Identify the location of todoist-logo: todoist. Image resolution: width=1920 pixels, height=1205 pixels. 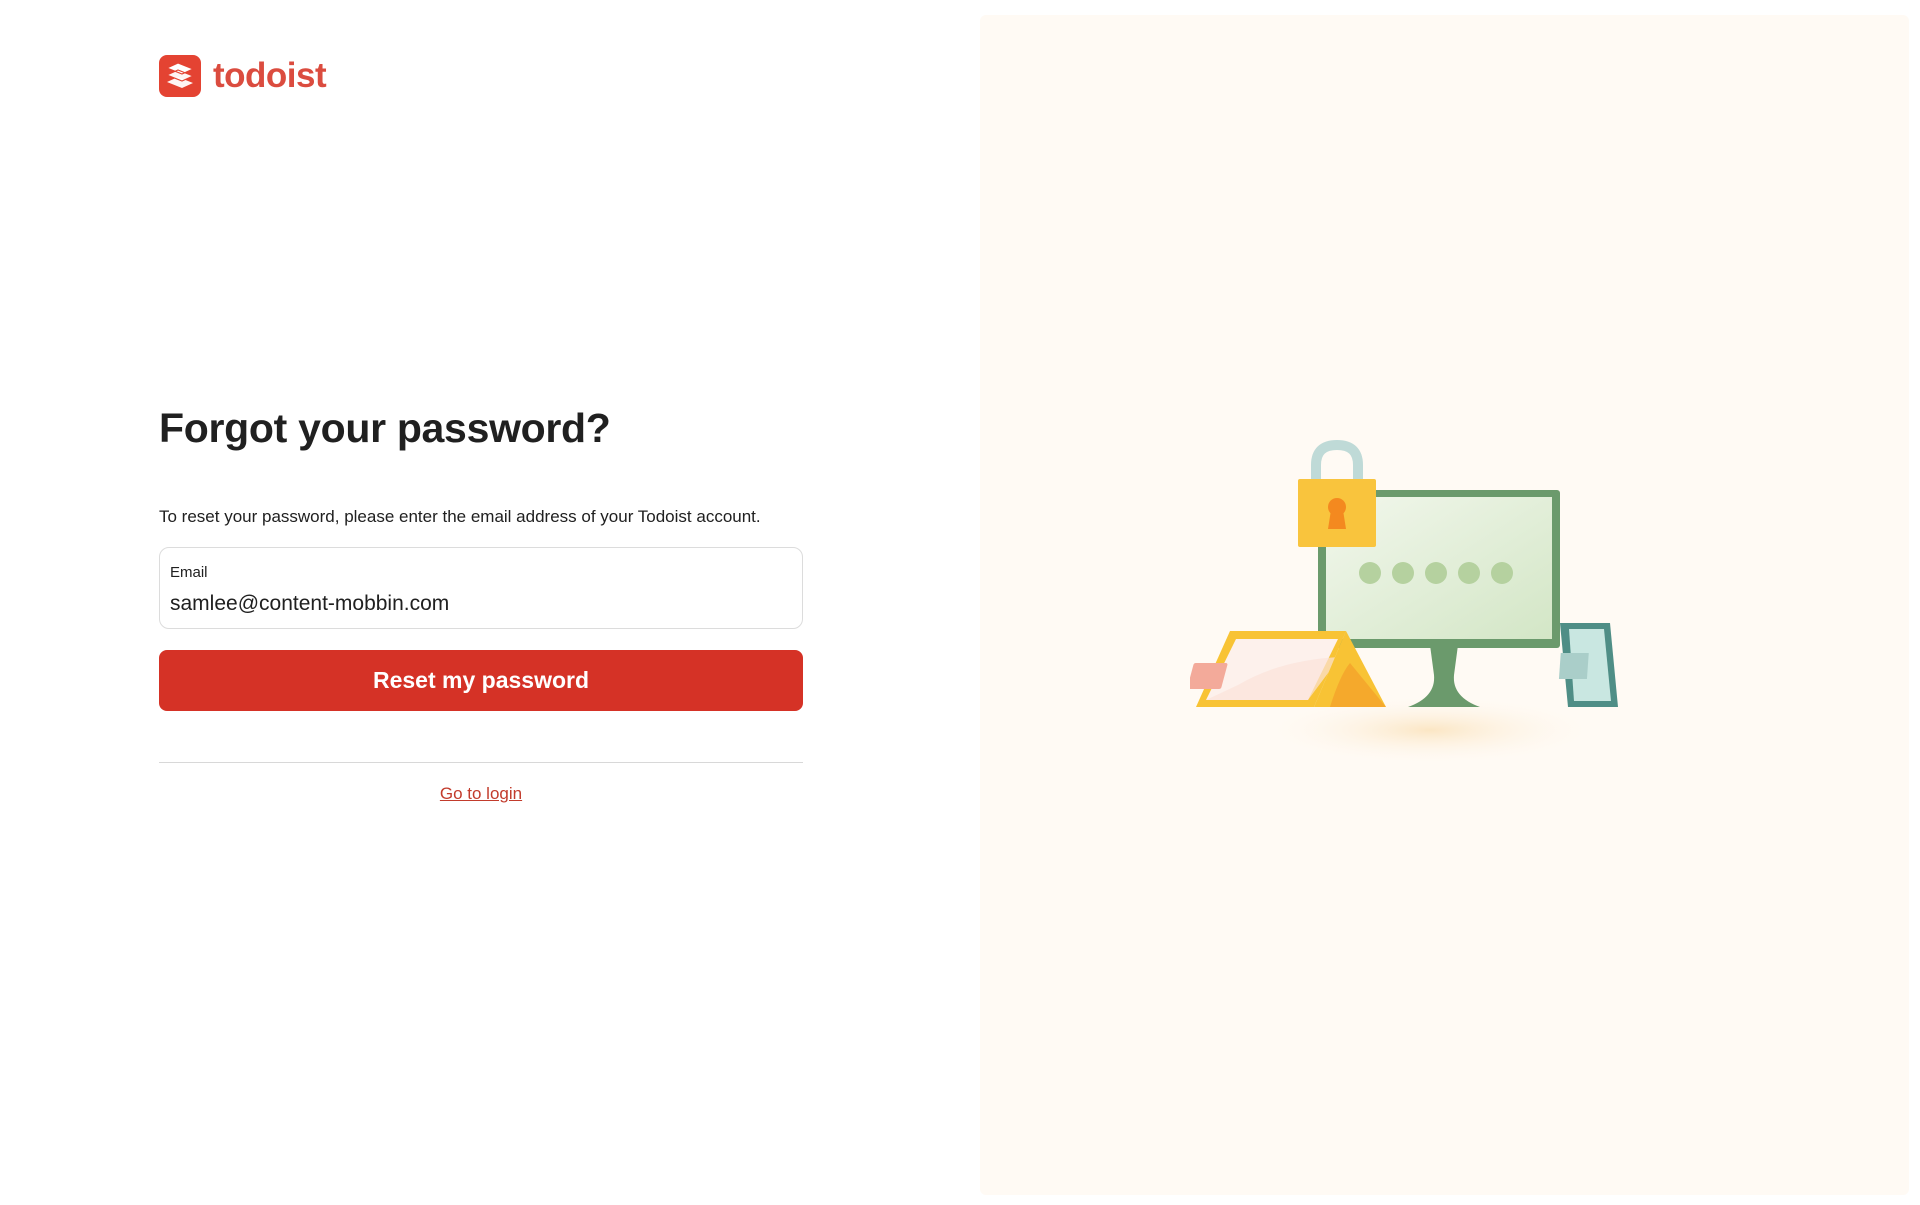
(243, 76).